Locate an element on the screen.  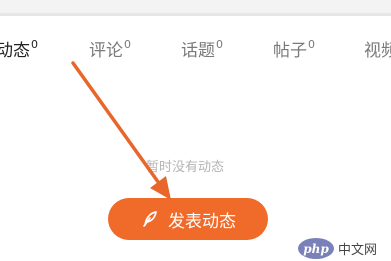
php-logo: php is located at coordinates (316, 248).